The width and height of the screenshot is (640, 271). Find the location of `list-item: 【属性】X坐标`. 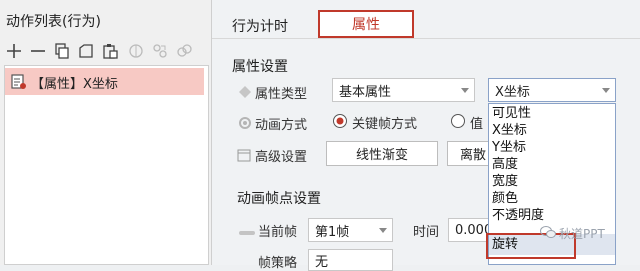

list-item: 【属性】X坐标 is located at coordinates (104, 81).